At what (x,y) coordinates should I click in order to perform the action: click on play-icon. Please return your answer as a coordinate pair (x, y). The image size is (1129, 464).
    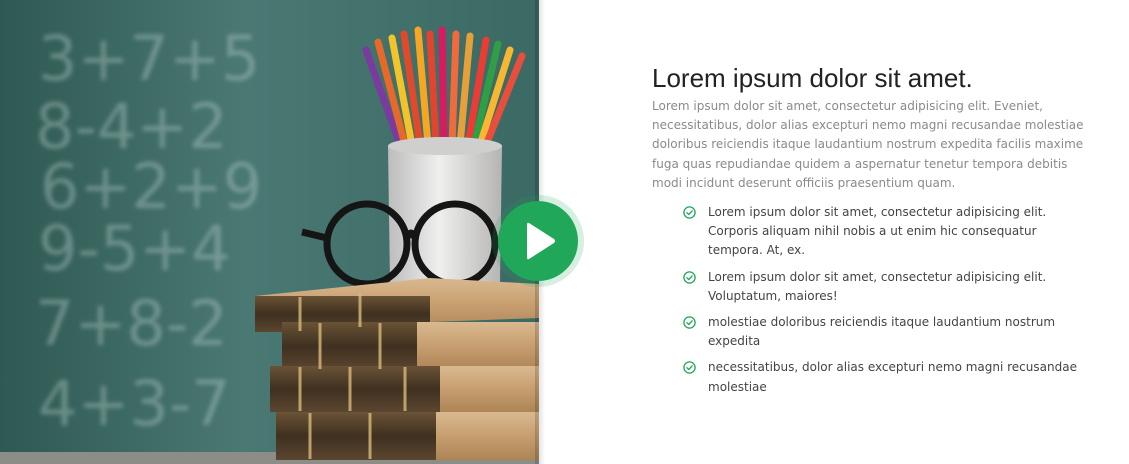
    Looking at the image, I should click on (541, 241).